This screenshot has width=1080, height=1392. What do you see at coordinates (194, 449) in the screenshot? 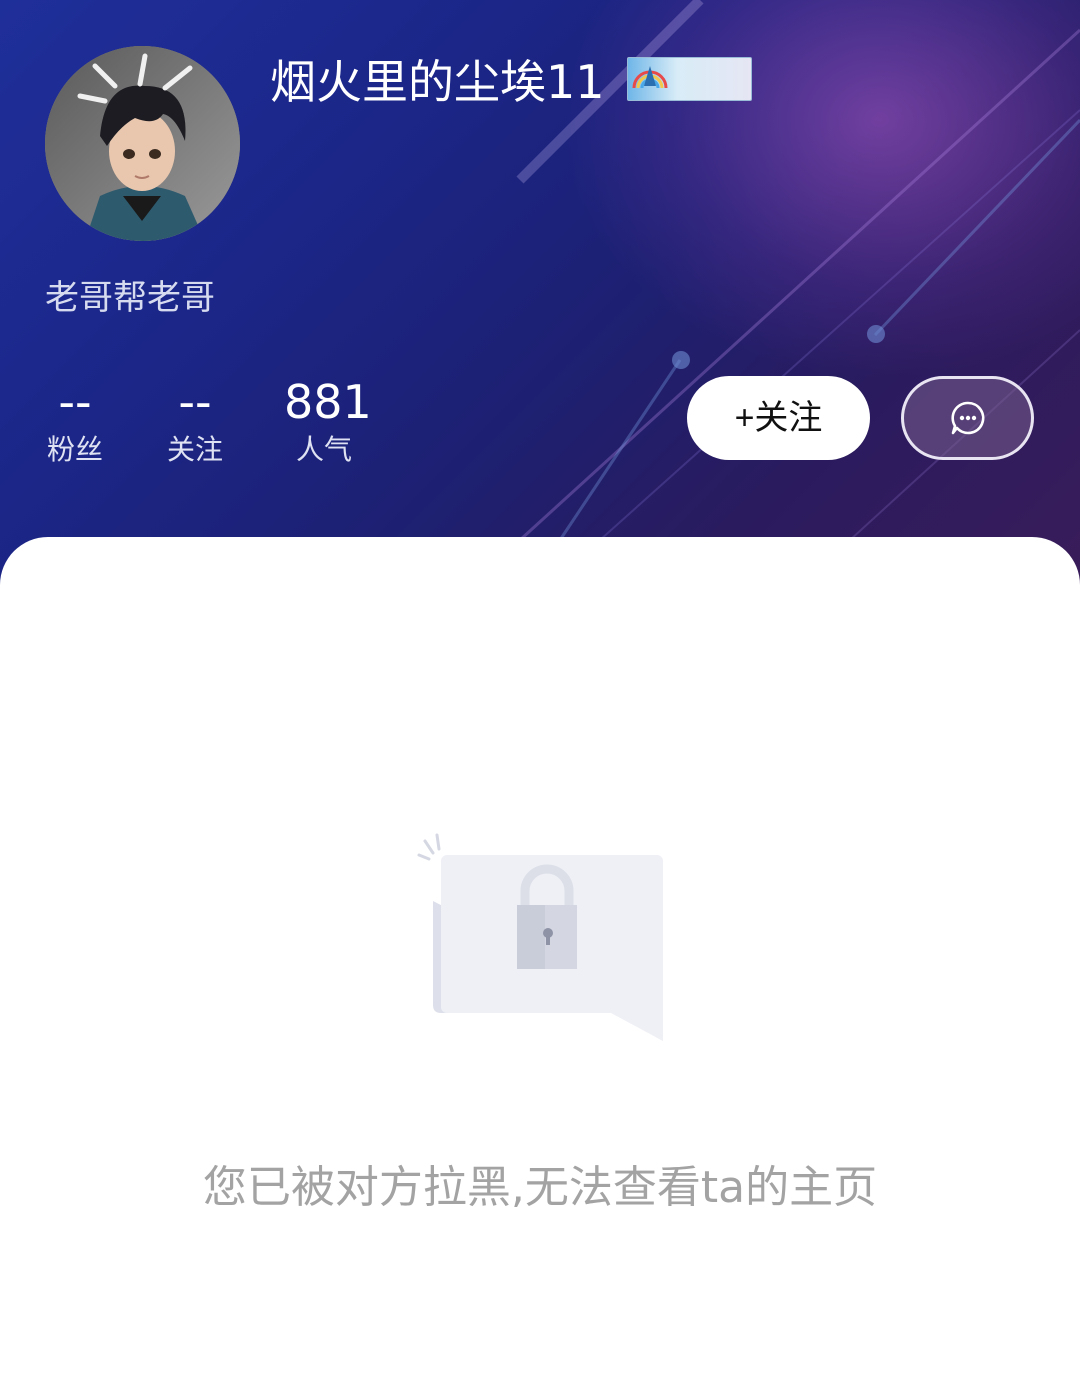
I see `following-label: 关注` at bounding box center [194, 449].